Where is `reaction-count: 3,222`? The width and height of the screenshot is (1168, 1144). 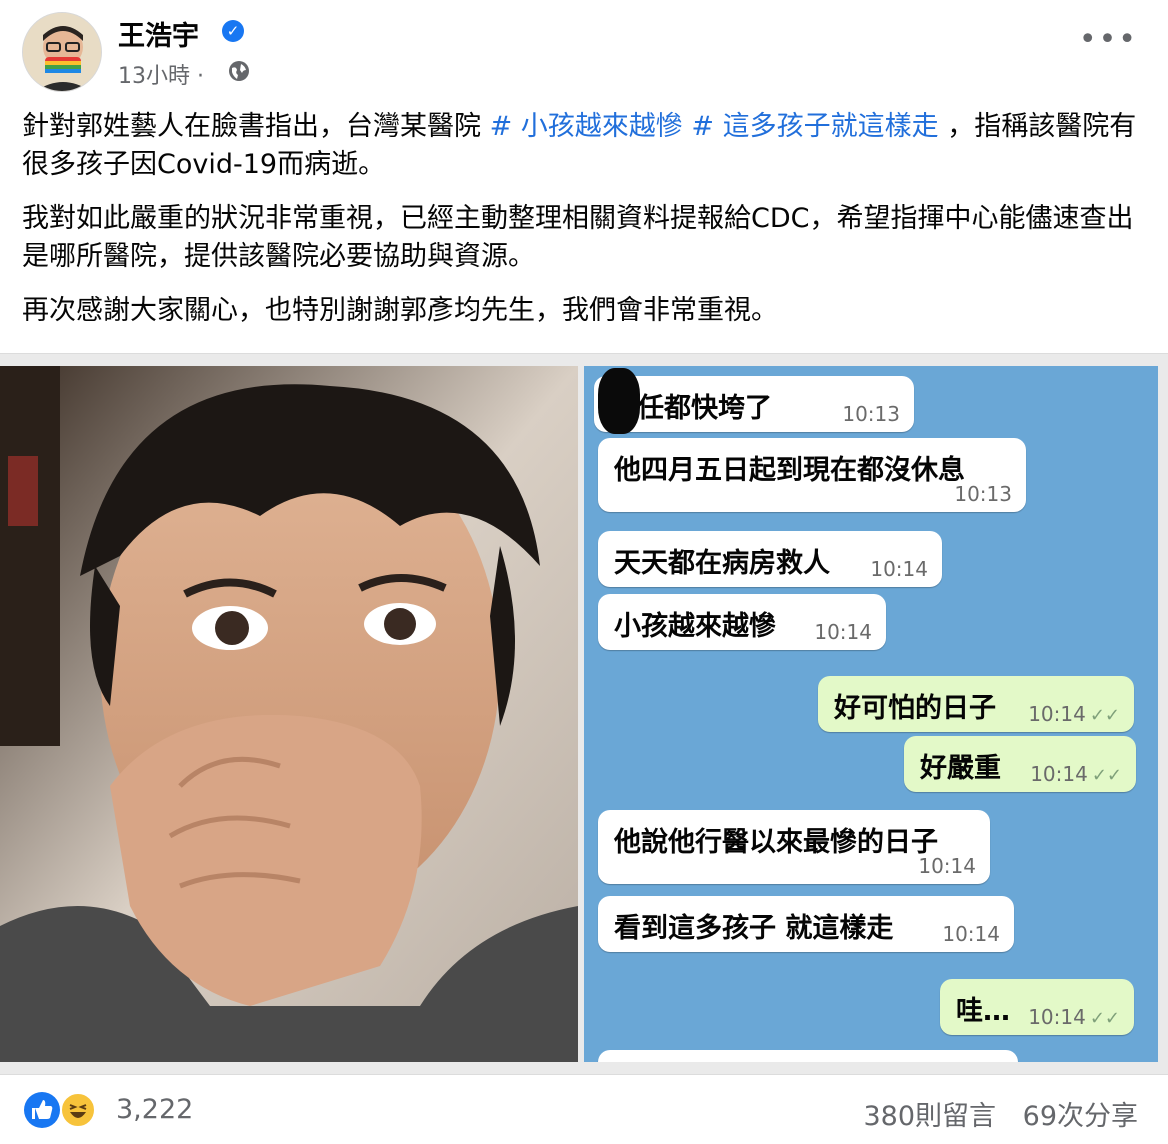 reaction-count: 3,222 is located at coordinates (154, 1109).